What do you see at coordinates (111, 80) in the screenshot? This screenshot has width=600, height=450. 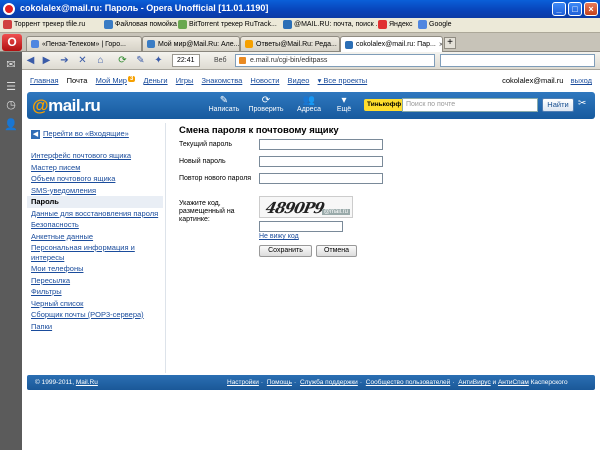 I see `nav-moy-mir: Мой Мир` at bounding box center [111, 80].